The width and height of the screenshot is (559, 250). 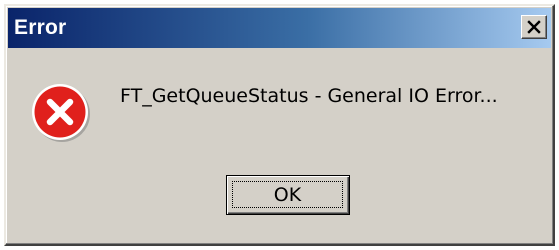 I want to click on ok-button: OK, so click(x=288, y=195).